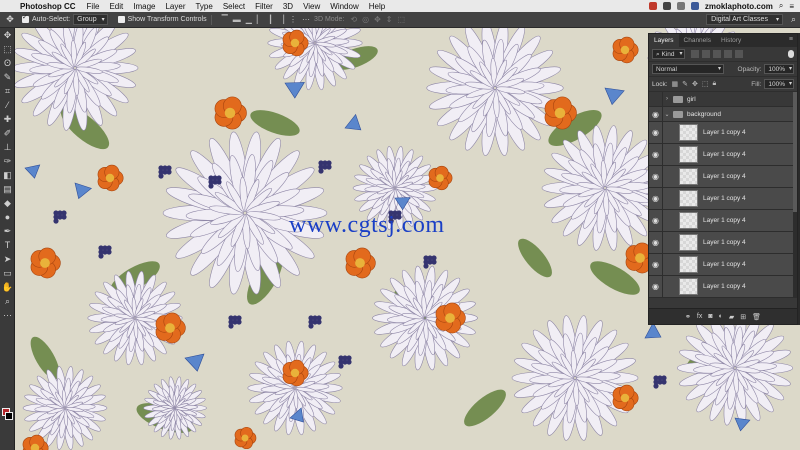 This screenshot has height=450, width=800. I want to click on eyedropper-tool-icon: ⁄, so click(7, 105).